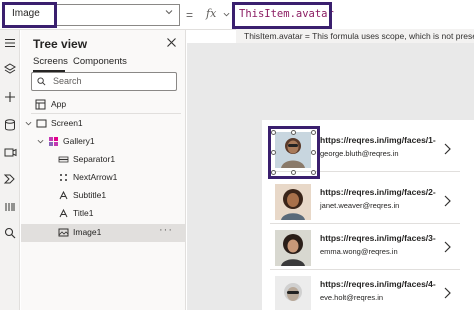 This screenshot has width=474, height=310. What do you see at coordinates (294, 152) in the screenshot?
I see `image-highlight-box` at bounding box center [294, 152].